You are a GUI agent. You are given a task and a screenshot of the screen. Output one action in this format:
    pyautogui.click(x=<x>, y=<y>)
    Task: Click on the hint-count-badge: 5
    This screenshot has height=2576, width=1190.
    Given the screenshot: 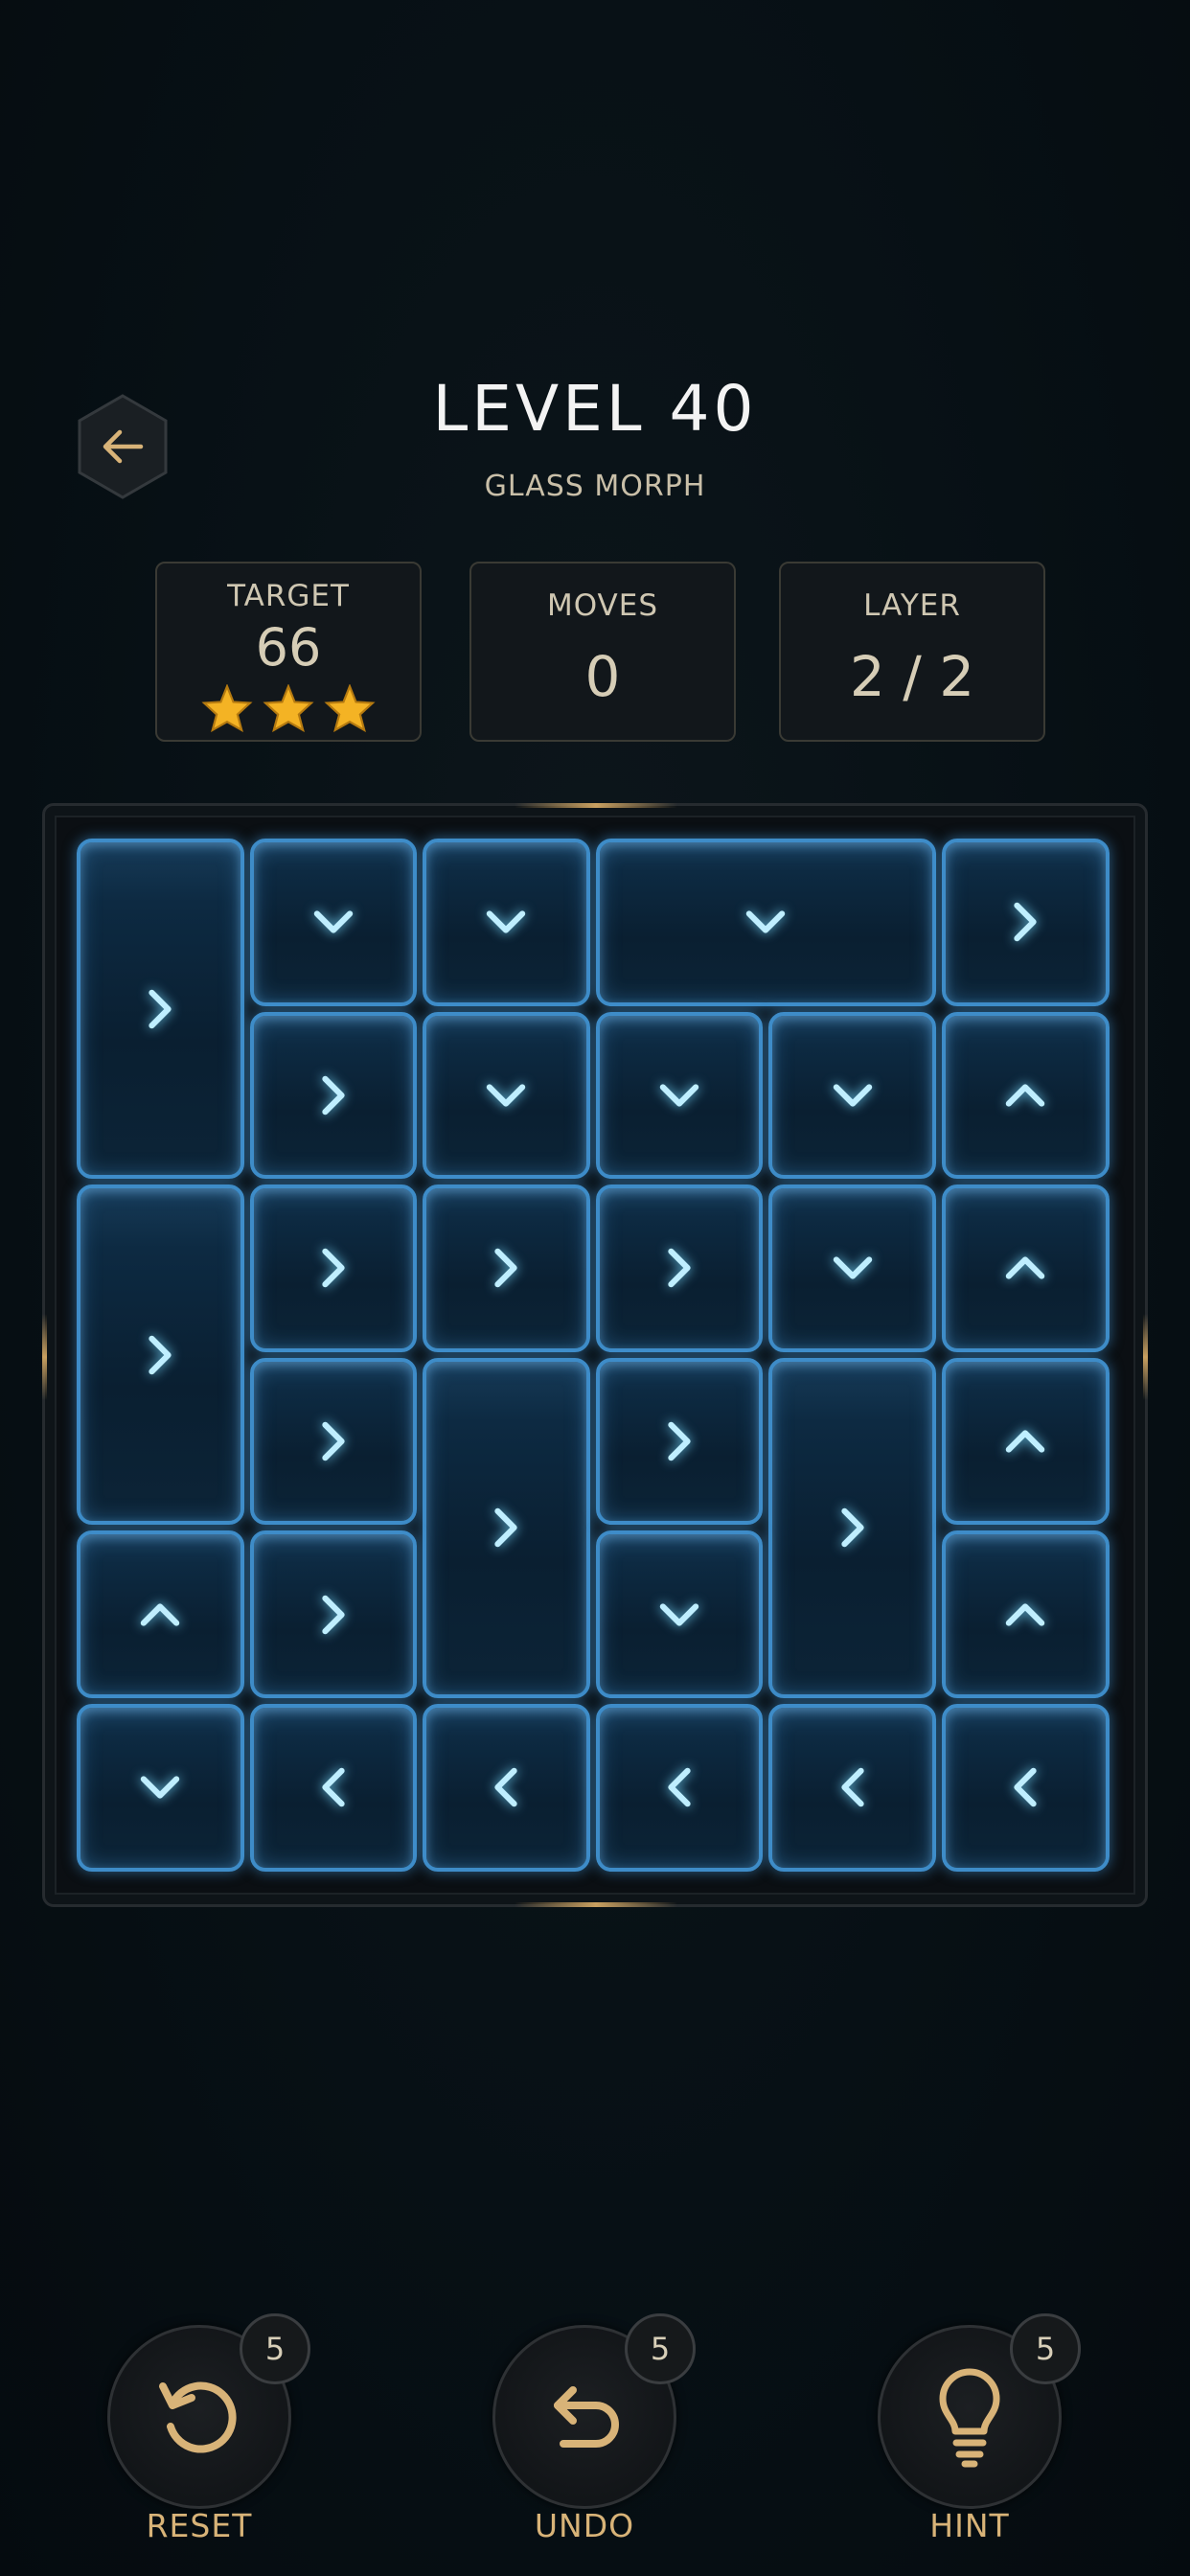 What is the action you would take?
    pyautogui.click(x=1045, y=2348)
    